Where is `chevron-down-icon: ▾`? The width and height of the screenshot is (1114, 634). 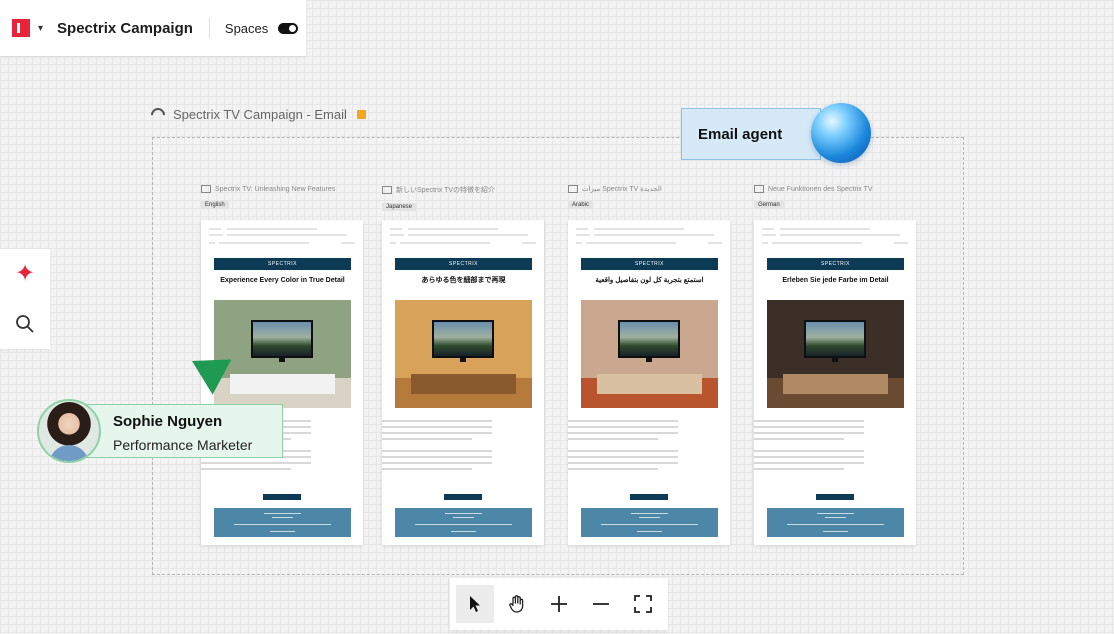
chevron-down-icon: ▾ is located at coordinates (40, 28).